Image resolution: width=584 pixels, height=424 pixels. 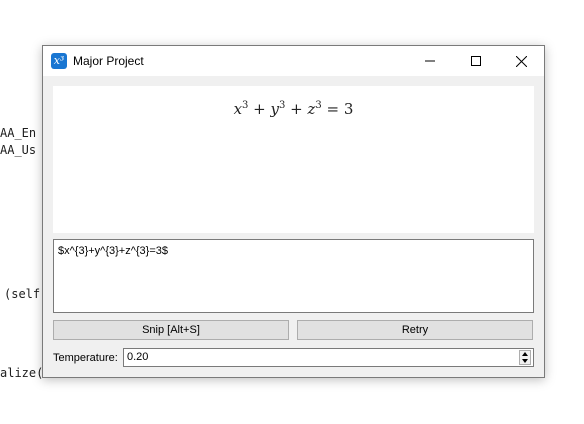 I want to click on latex-editor: $x^{3}+y^{3}+z^{3}=3$, so click(x=293, y=276).